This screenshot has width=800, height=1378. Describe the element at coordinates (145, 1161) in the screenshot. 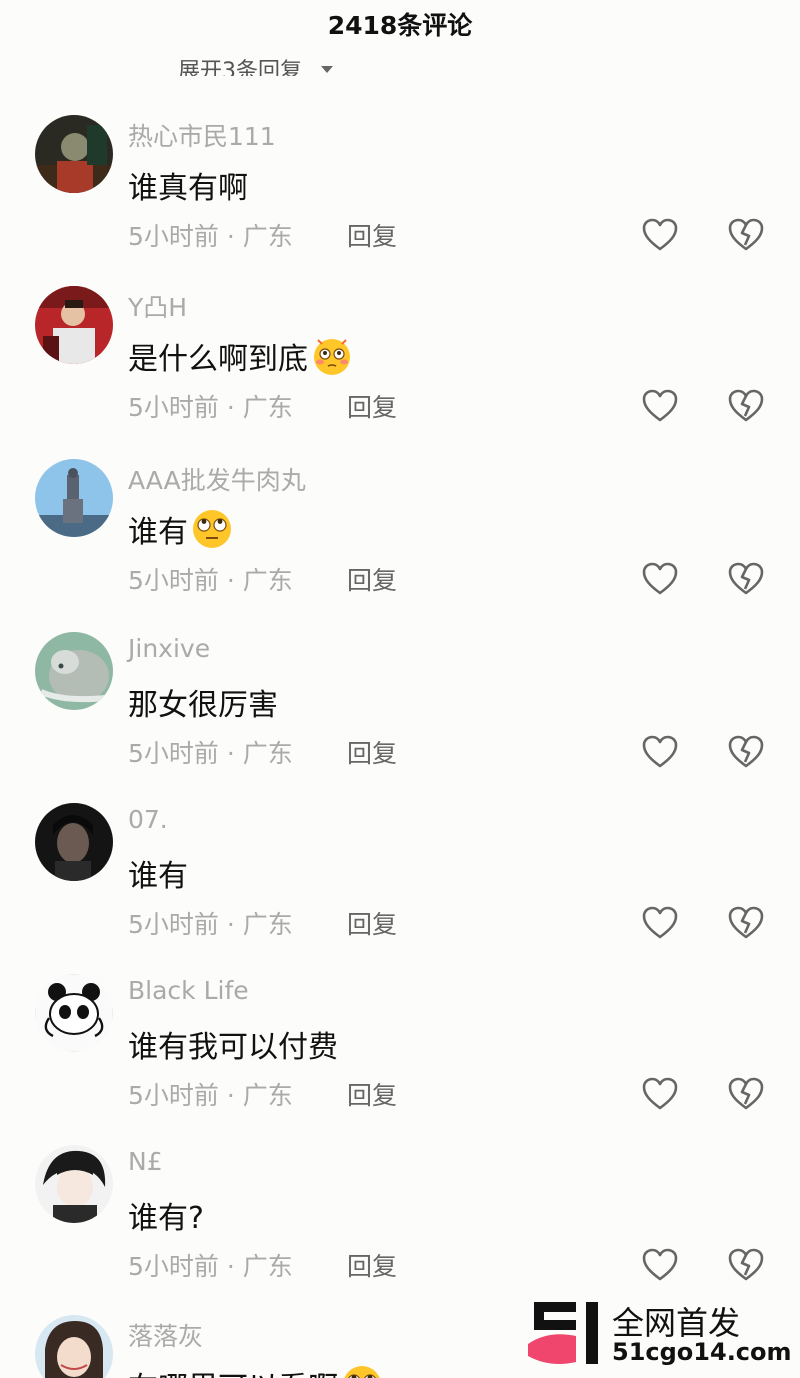

I see `comment-username: N£` at that location.